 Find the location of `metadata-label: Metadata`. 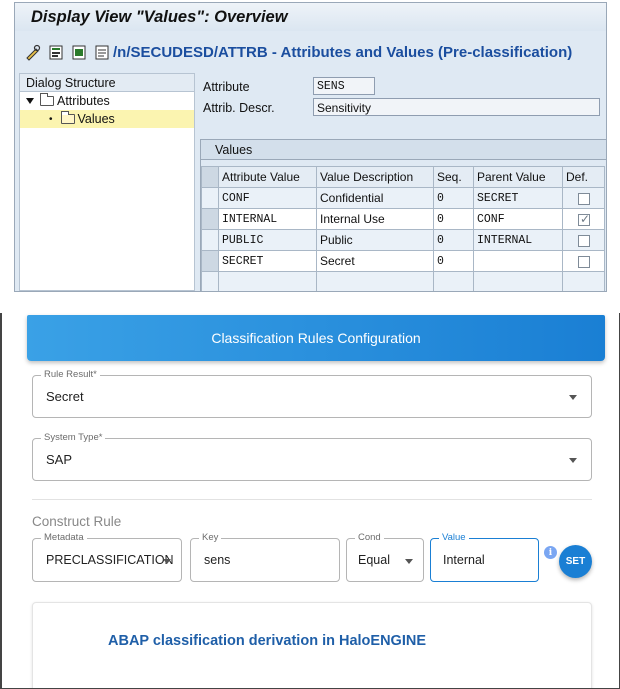

metadata-label: Metadata is located at coordinates (64, 537).